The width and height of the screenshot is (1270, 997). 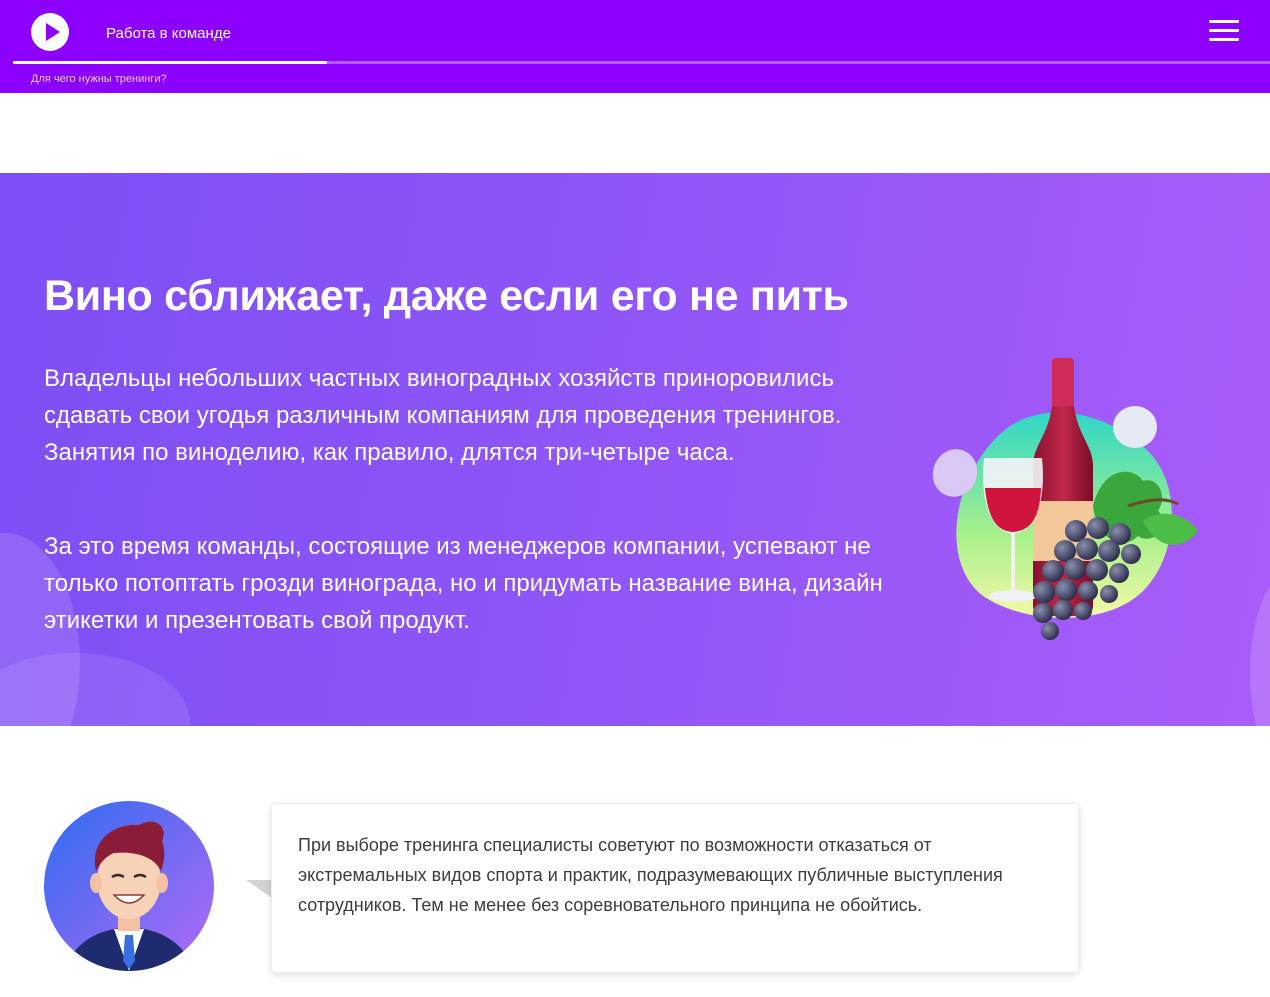 I want to click on hero-title: Вино сближает, даже если его не пить, so click(x=446, y=296).